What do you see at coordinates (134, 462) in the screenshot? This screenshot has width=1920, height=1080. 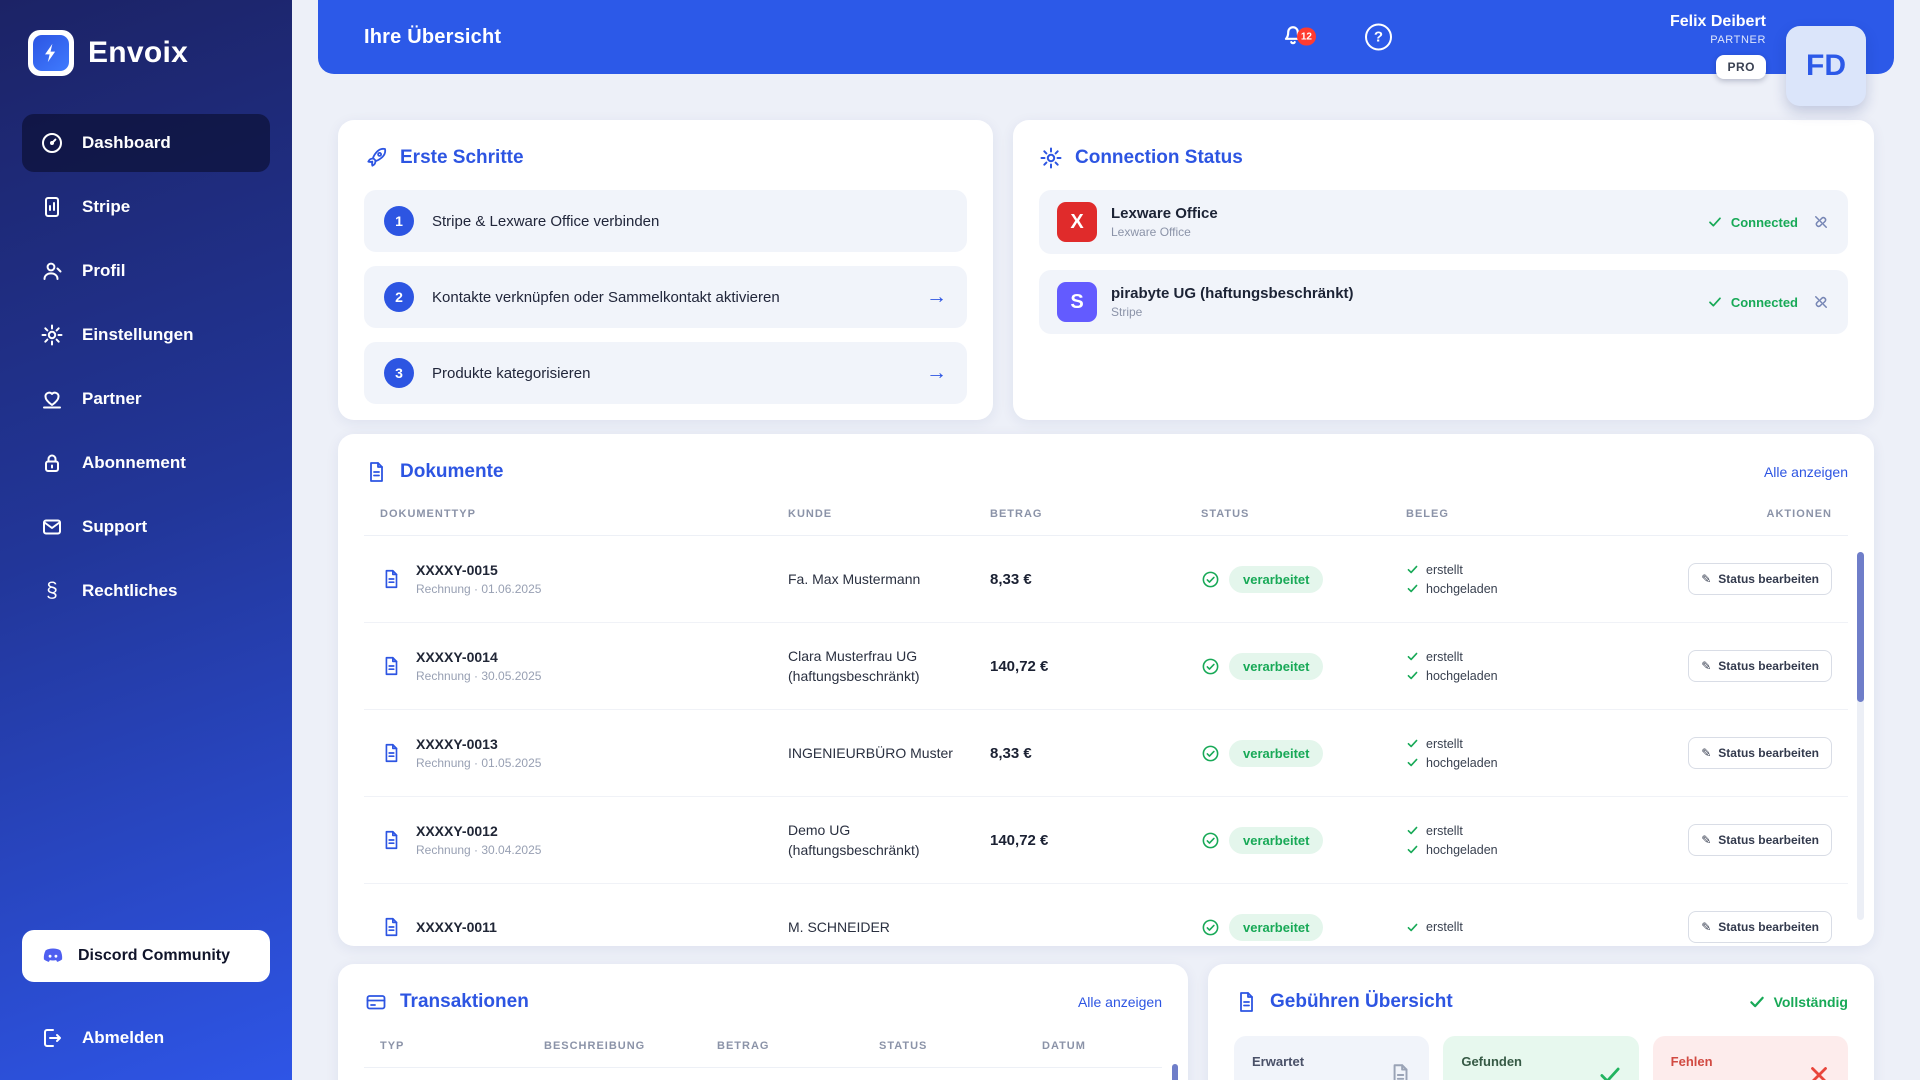 I see `sidebar-item-label: Abonnement` at bounding box center [134, 462].